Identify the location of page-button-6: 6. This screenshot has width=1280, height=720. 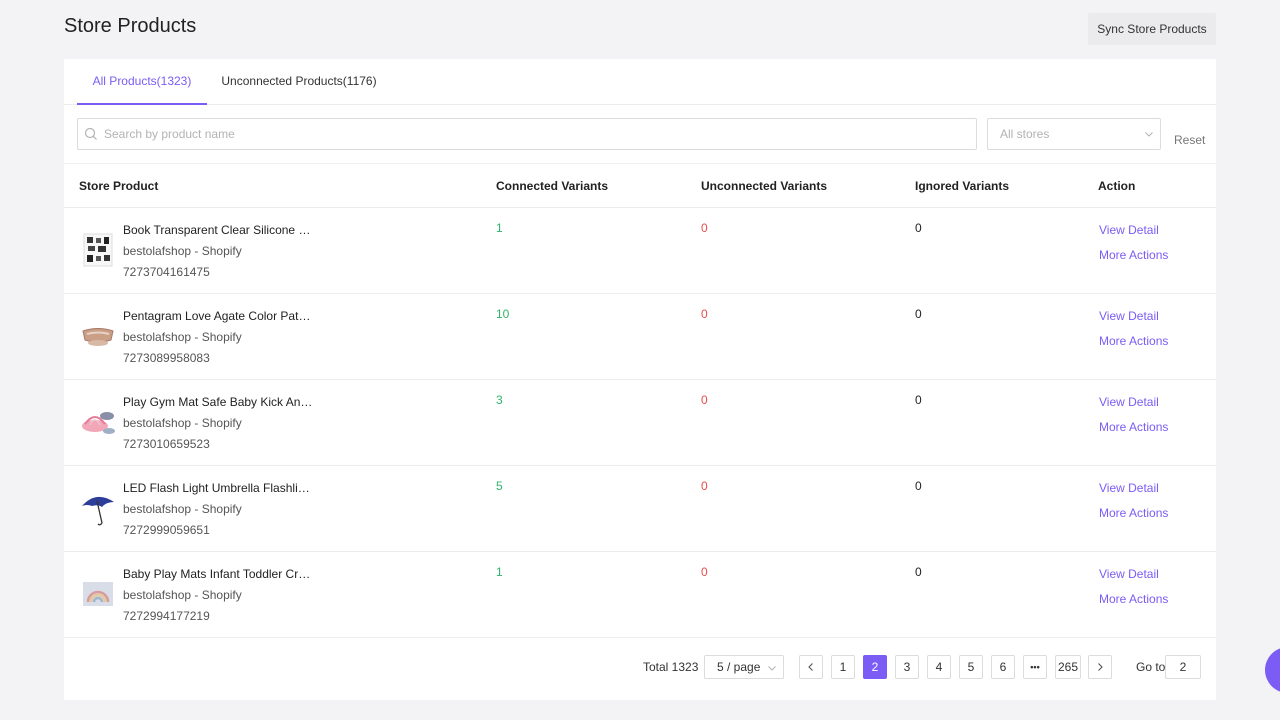
(1003, 667).